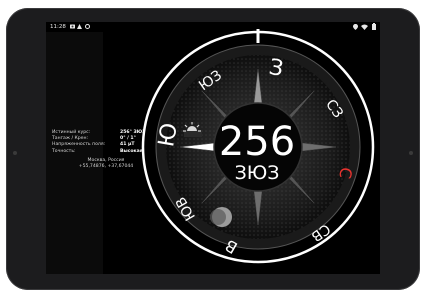 The width and height of the screenshot is (427, 296). What do you see at coordinates (257, 173) in the screenshot?
I see `heading-direction: ЗЮЗ` at bounding box center [257, 173].